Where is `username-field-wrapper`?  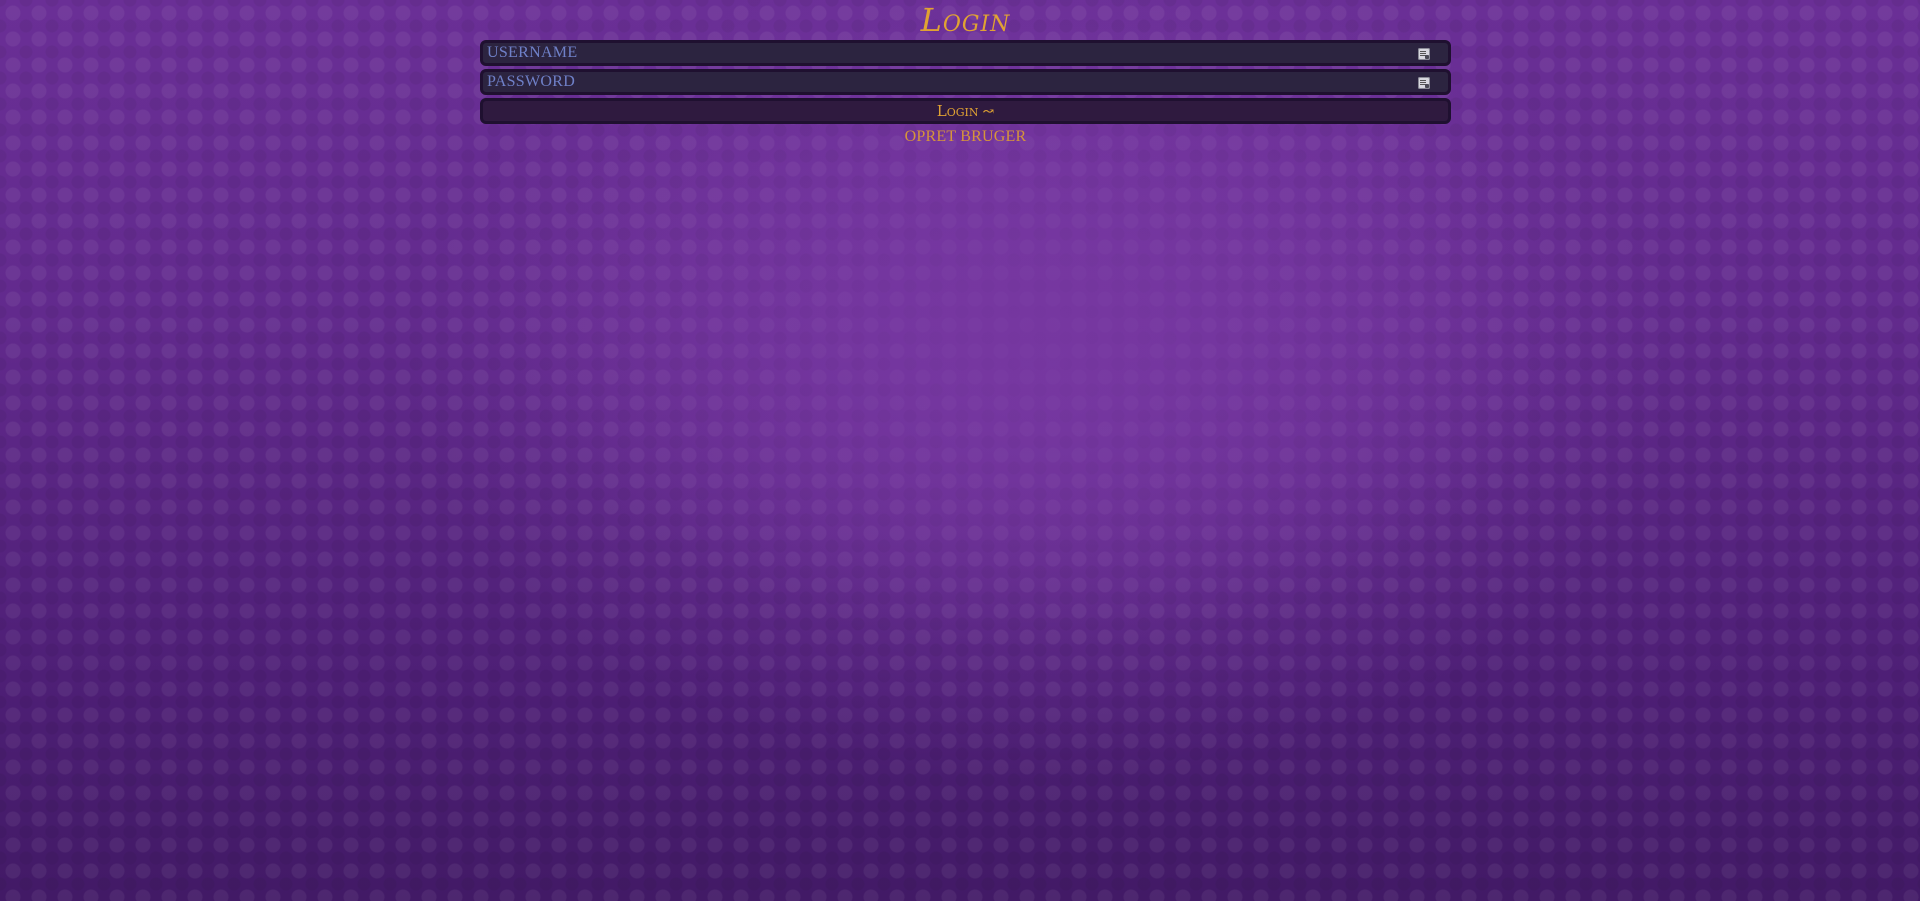
username-field-wrapper is located at coordinates (965, 53).